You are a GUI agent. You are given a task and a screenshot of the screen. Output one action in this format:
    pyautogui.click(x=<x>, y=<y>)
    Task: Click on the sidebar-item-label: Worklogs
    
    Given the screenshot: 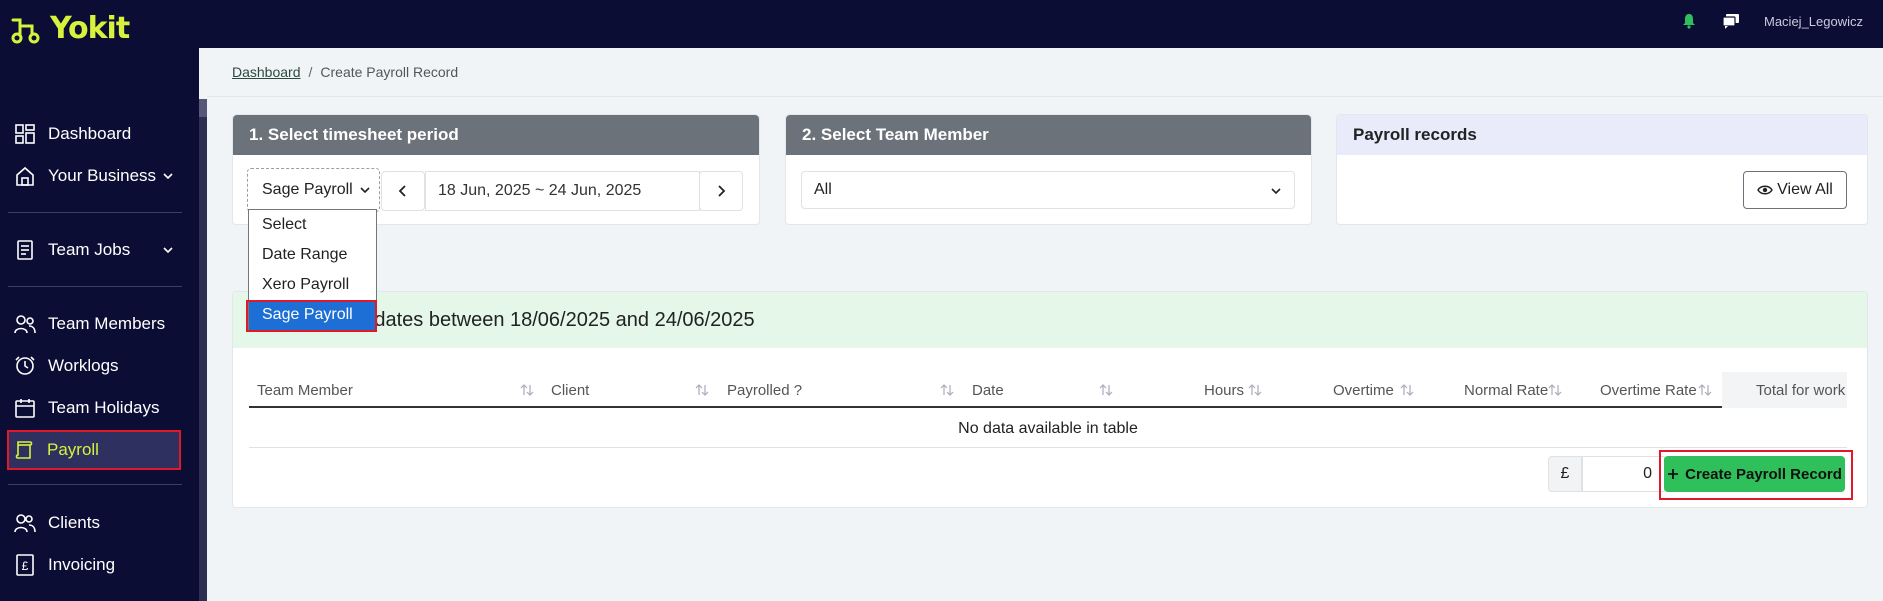 What is the action you would take?
    pyautogui.click(x=83, y=365)
    